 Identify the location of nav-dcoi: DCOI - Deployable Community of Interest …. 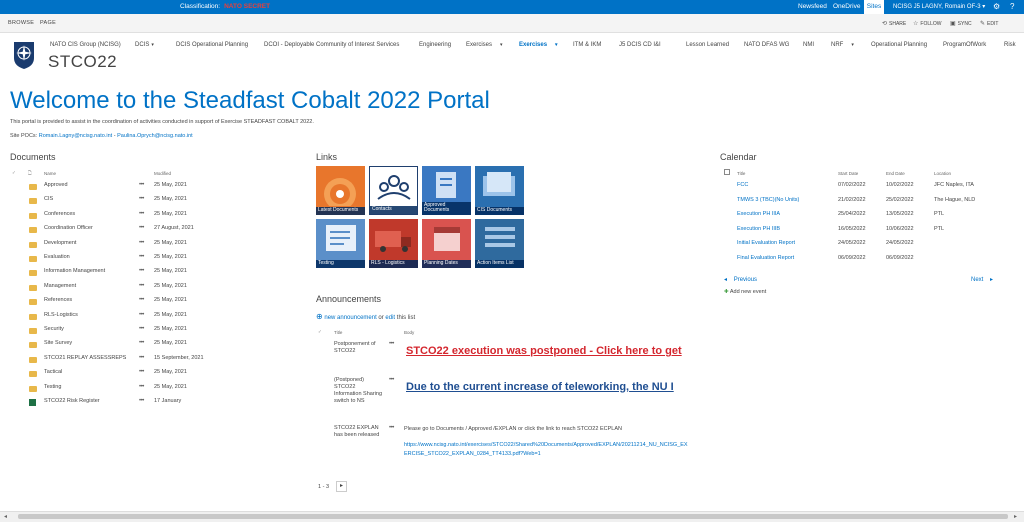
(331, 45).